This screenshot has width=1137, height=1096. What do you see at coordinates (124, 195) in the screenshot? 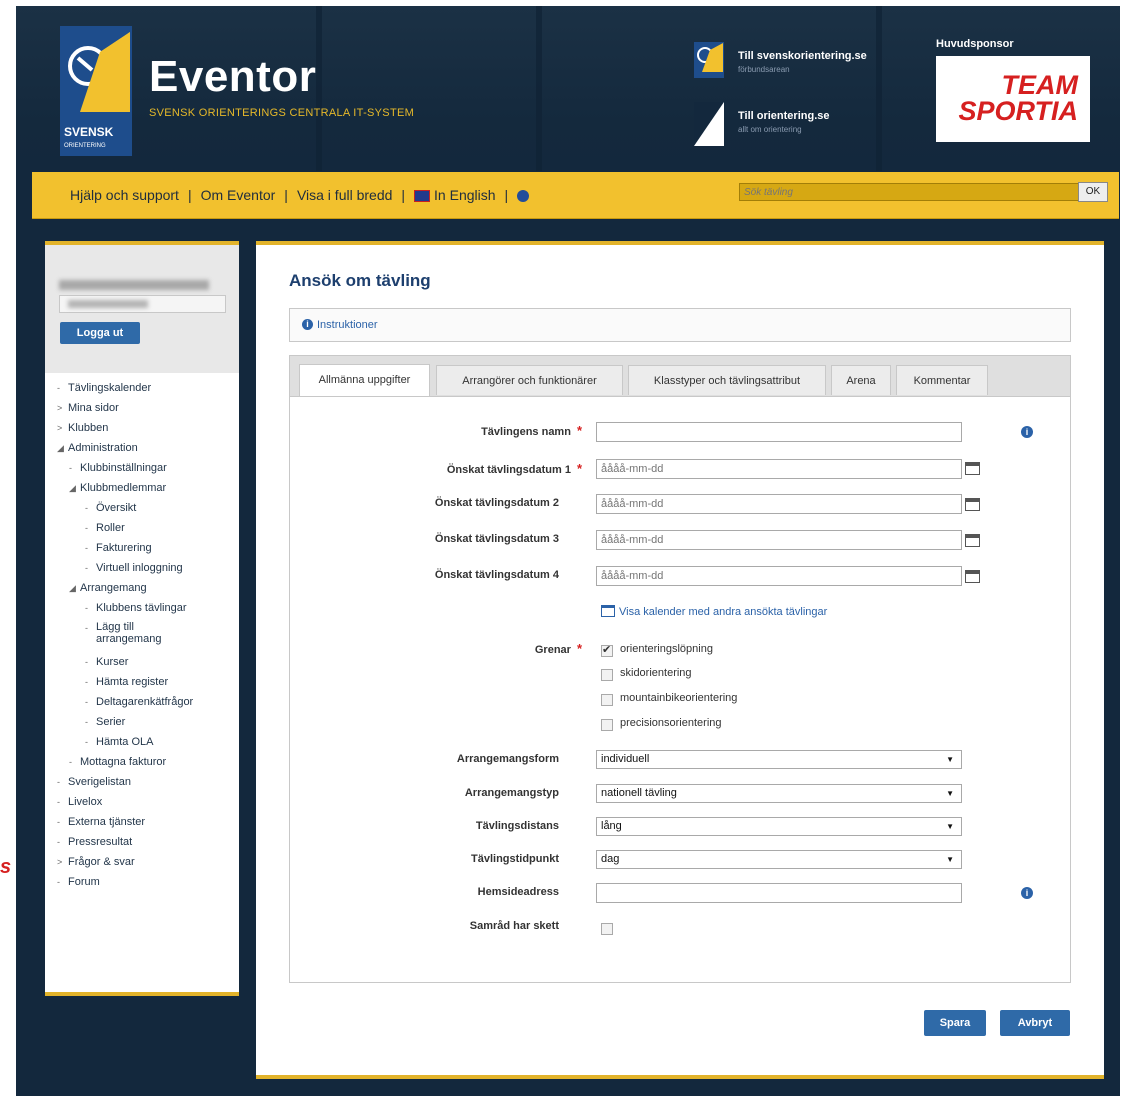
I see `nav-help-link: Hjälp och support` at bounding box center [124, 195].